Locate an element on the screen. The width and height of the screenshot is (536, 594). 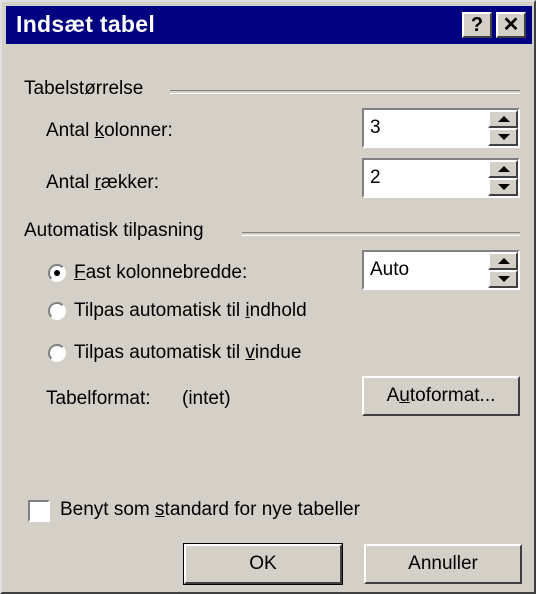
column-width-down-button is located at coordinates (503, 279).